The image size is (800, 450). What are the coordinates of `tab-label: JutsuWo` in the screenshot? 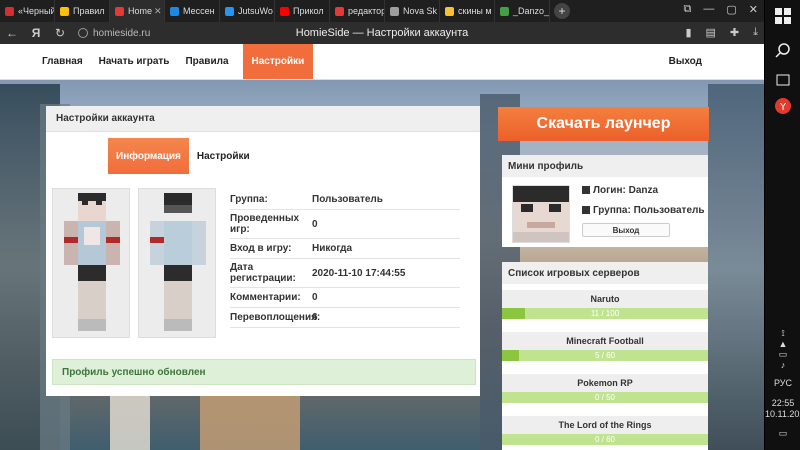 It's located at (255, 11).